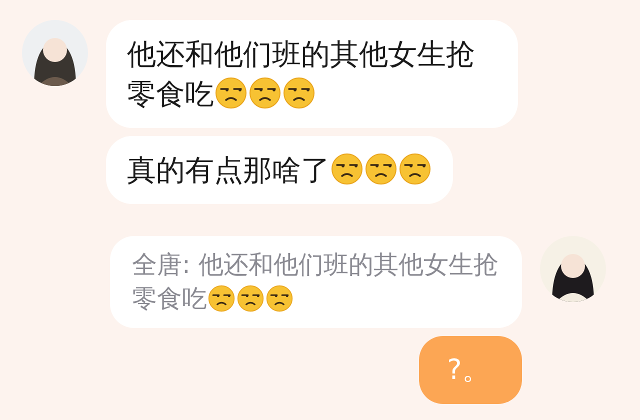 The width and height of the screenshot is (640, 420). What do you see at coordinates (316, 282) in the screenshot?
I see `quoted-message: 全唐: 他还和他们班的其他女生抢零食吃` at bounding box center [316, 282].